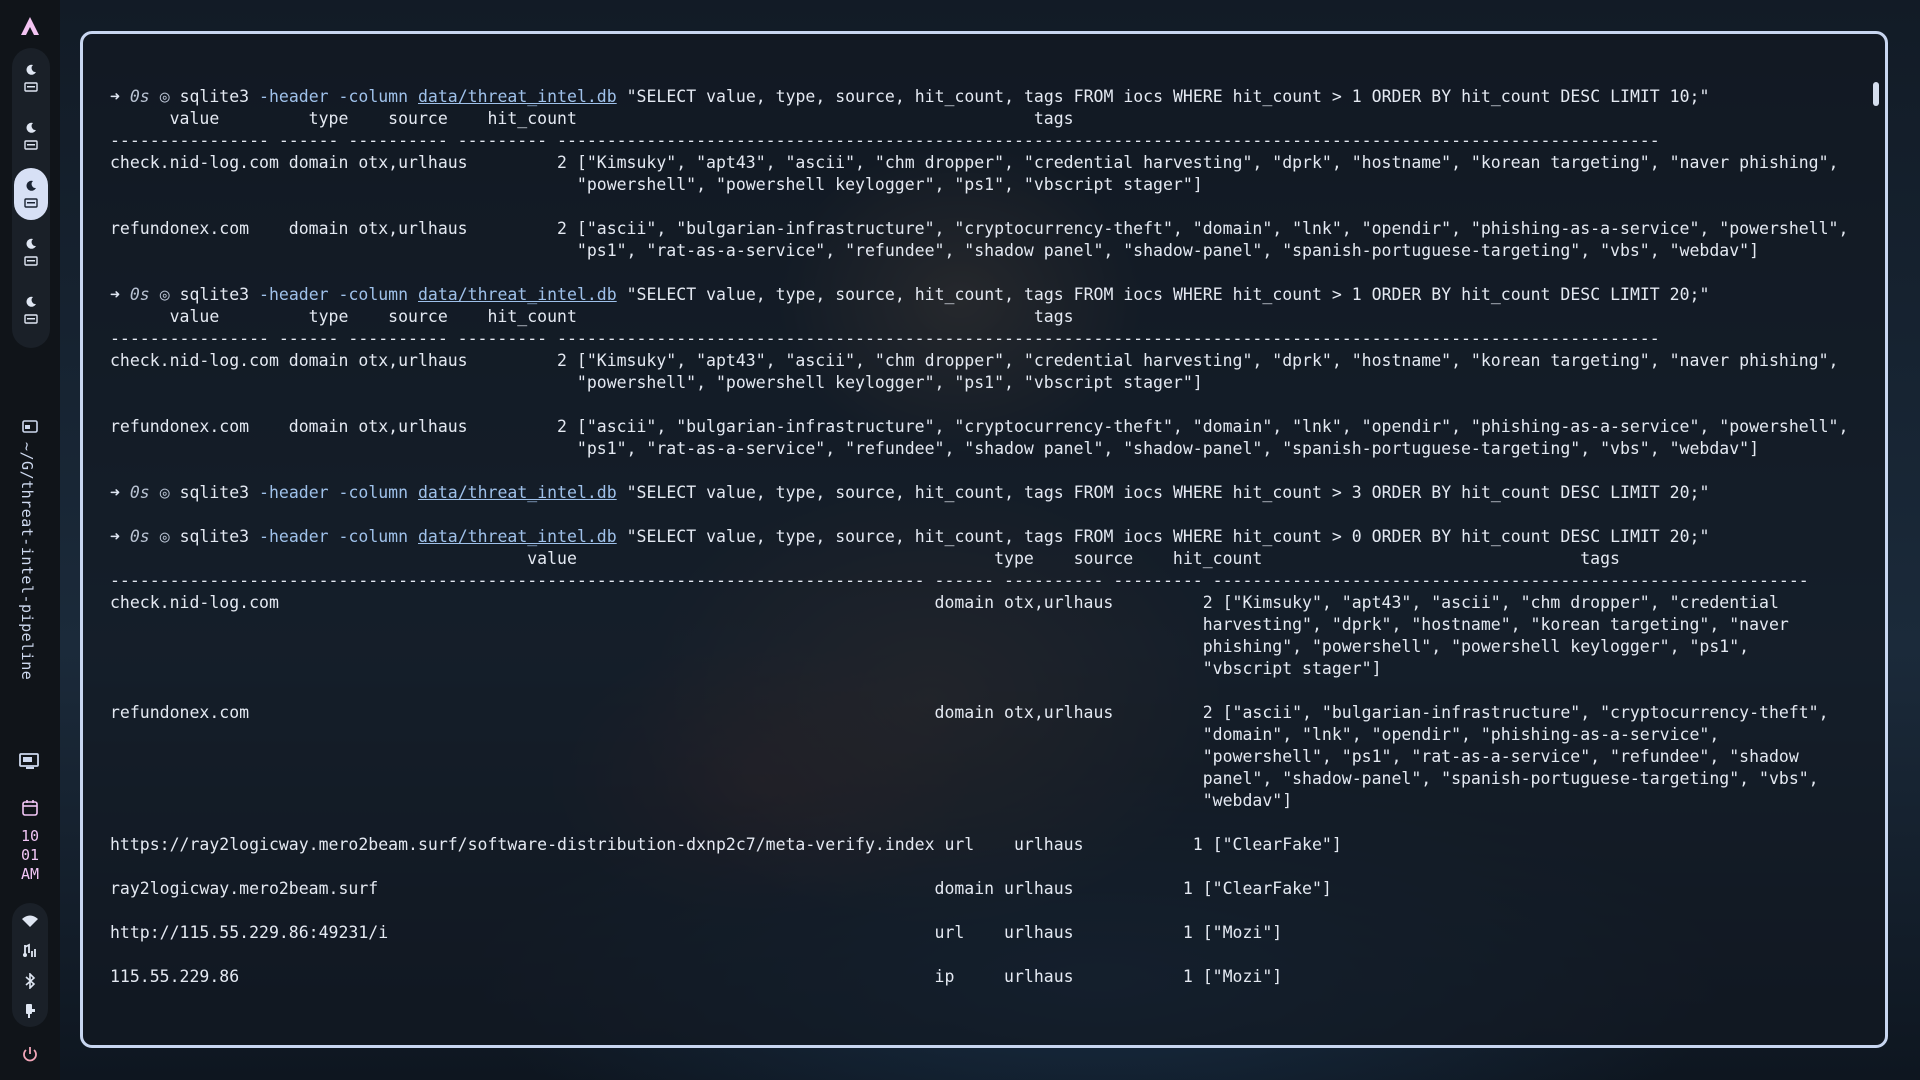 This screenshot has width=1920, height=1080. Describe the element at coordinates (30, 836) in the screenshot. I see `clock-hour: 10` at that location.